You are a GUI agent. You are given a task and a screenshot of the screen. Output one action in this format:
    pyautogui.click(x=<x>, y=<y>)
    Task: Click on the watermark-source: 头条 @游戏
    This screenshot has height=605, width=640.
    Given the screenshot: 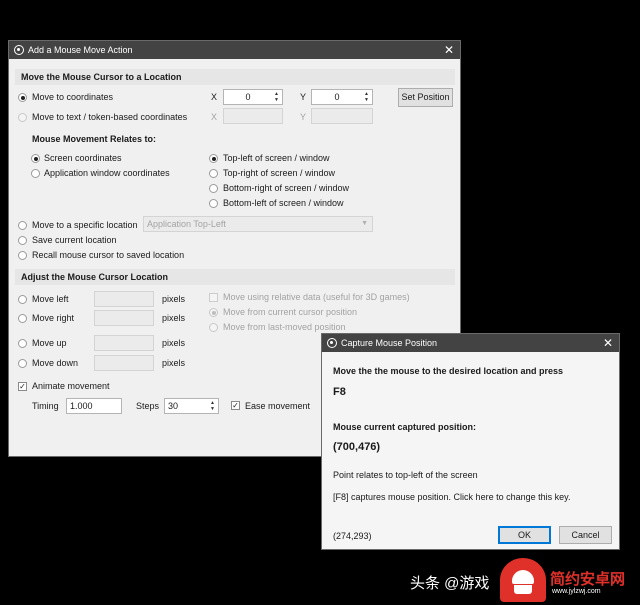 What is the action you would take?
    pyautogui.click(x=450, y=583)
    